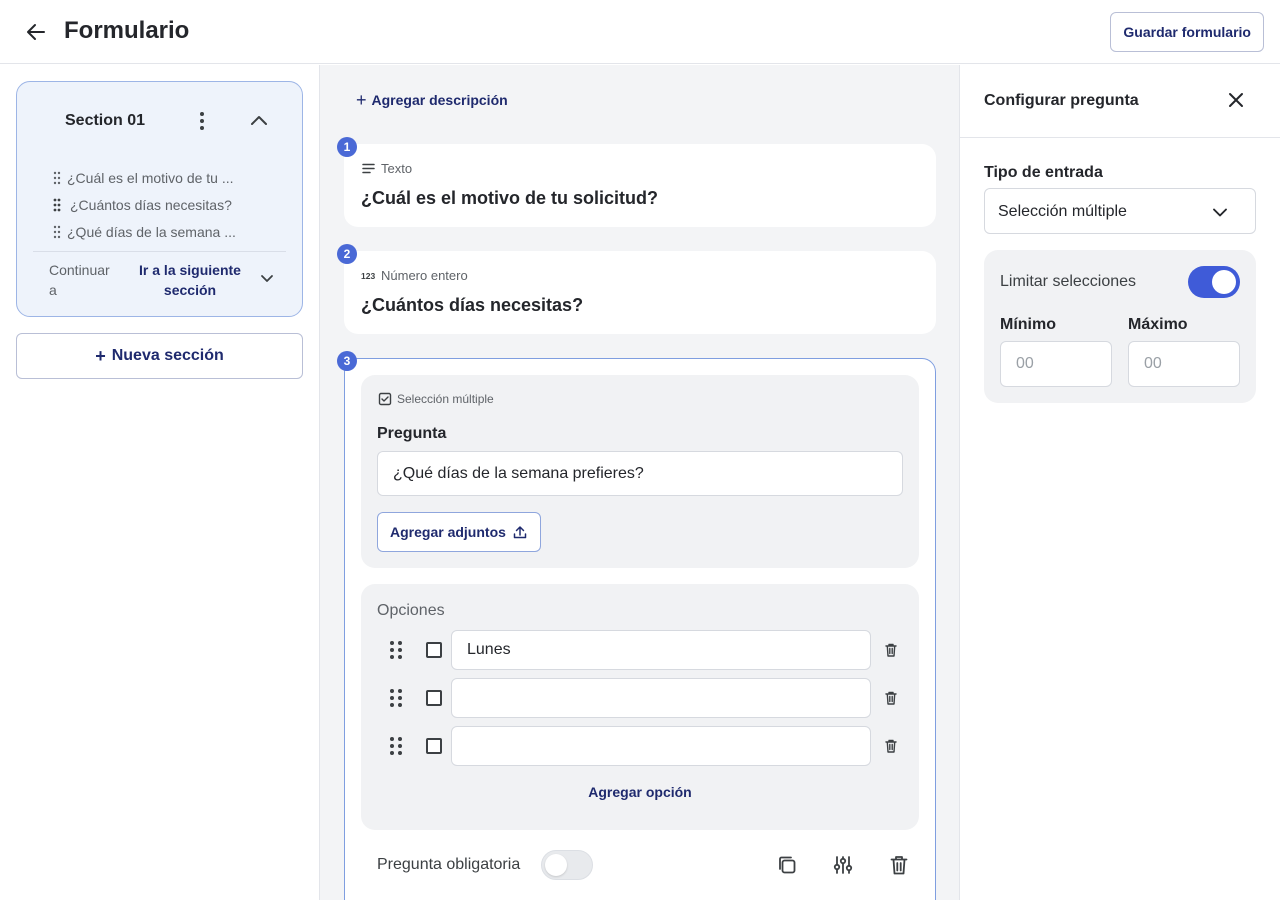  I want to click on section-question-item: ¿Cuántos días necesitas?, so click(169, 204).